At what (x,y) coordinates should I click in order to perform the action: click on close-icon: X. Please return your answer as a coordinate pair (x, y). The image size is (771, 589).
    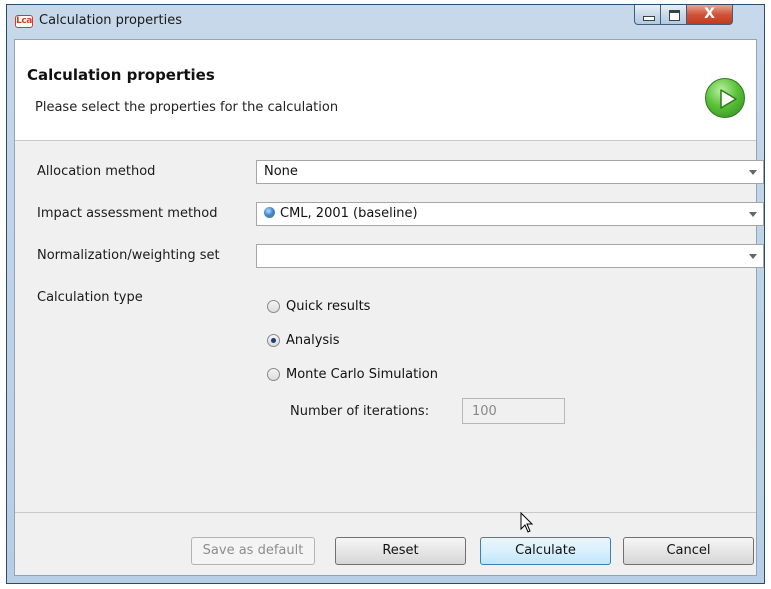
    Looking at the image, I should click on (709, 14).